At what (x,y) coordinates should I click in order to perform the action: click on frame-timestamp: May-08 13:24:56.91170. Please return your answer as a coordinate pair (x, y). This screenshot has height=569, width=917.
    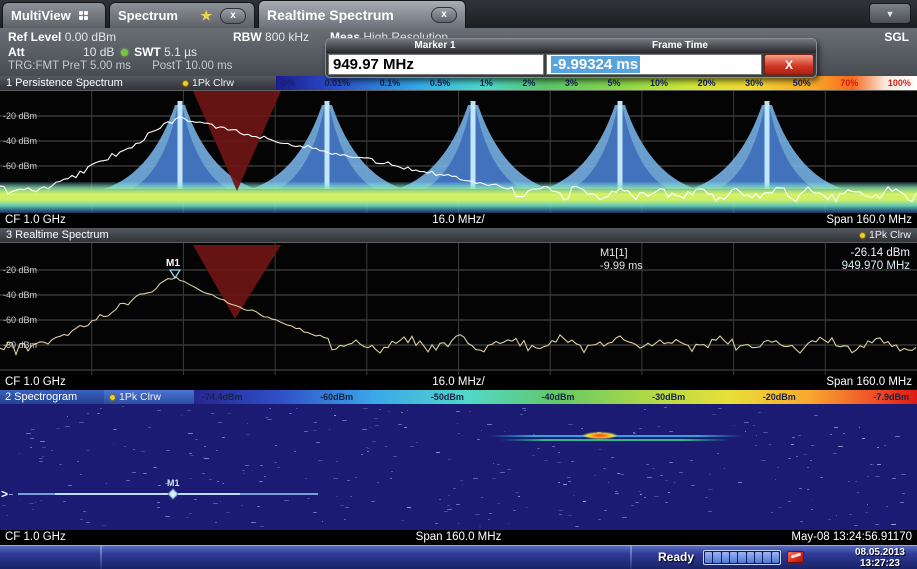
    Looking at the image, I should click on (851, 537).